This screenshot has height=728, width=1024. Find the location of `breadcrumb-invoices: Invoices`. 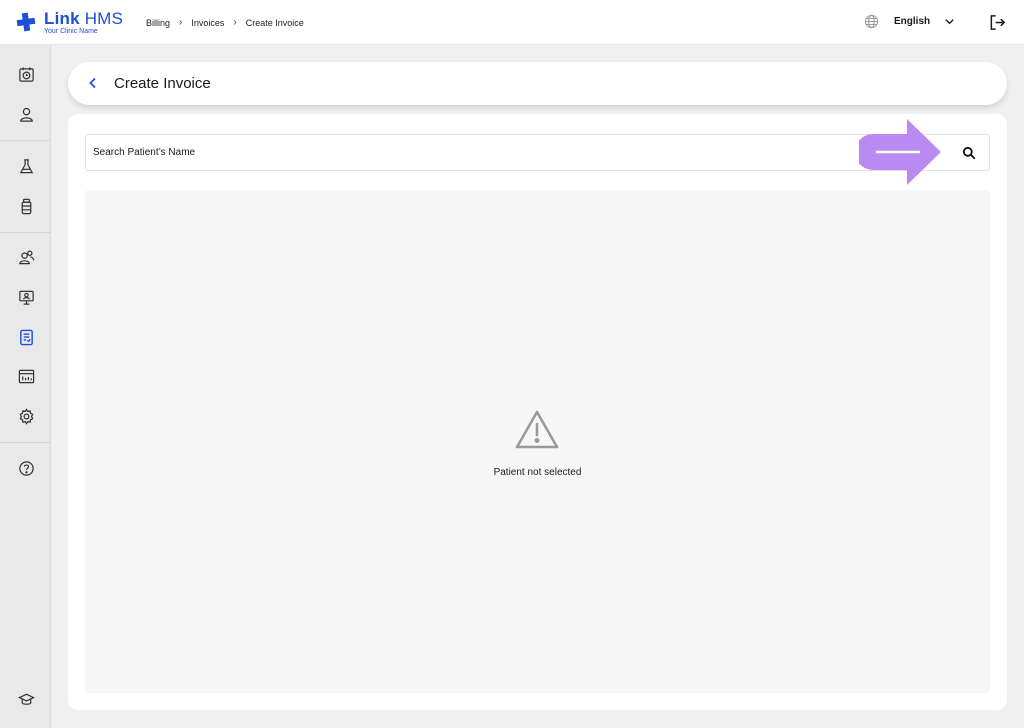

breadcrumb-invoices: Invoices is located at coordinates (207, 23).